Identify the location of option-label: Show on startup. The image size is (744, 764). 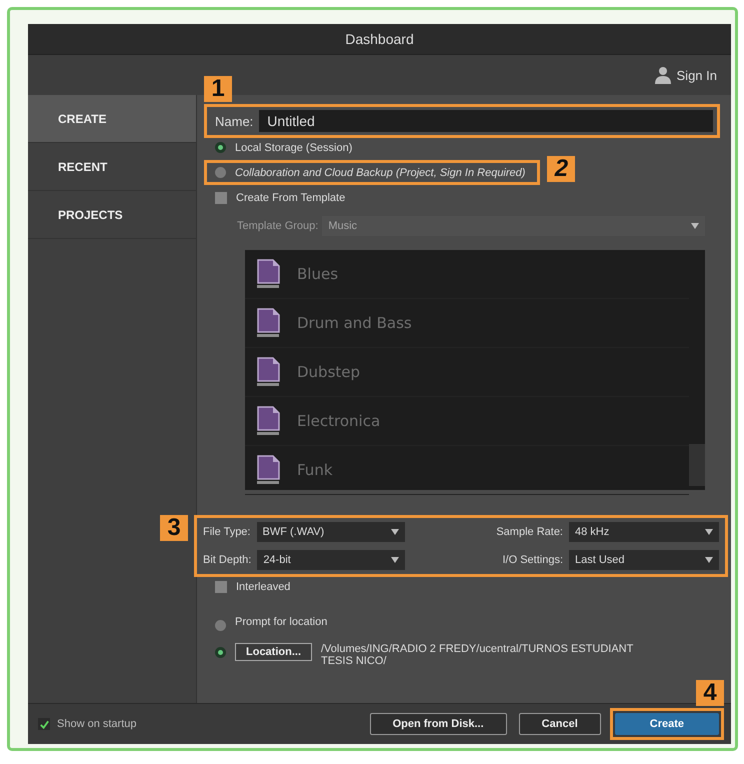
(96, 724).